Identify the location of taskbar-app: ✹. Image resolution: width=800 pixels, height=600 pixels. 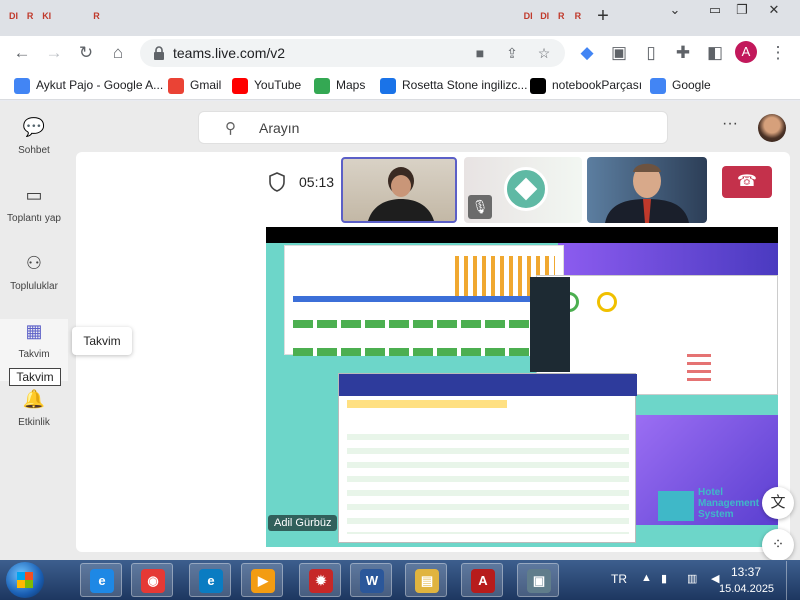
(320, 580).